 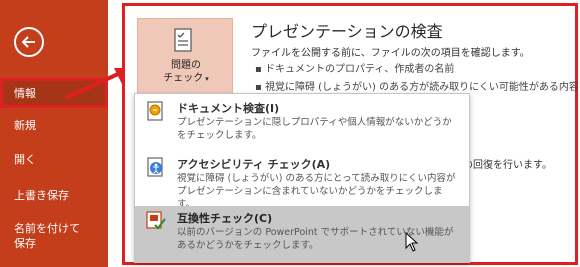 What do you see at coordinates (254, 164) in the screenshot?
I see `menu-item-title: アクセシビリティ チェック(A)` at bounding box center [254, 164].